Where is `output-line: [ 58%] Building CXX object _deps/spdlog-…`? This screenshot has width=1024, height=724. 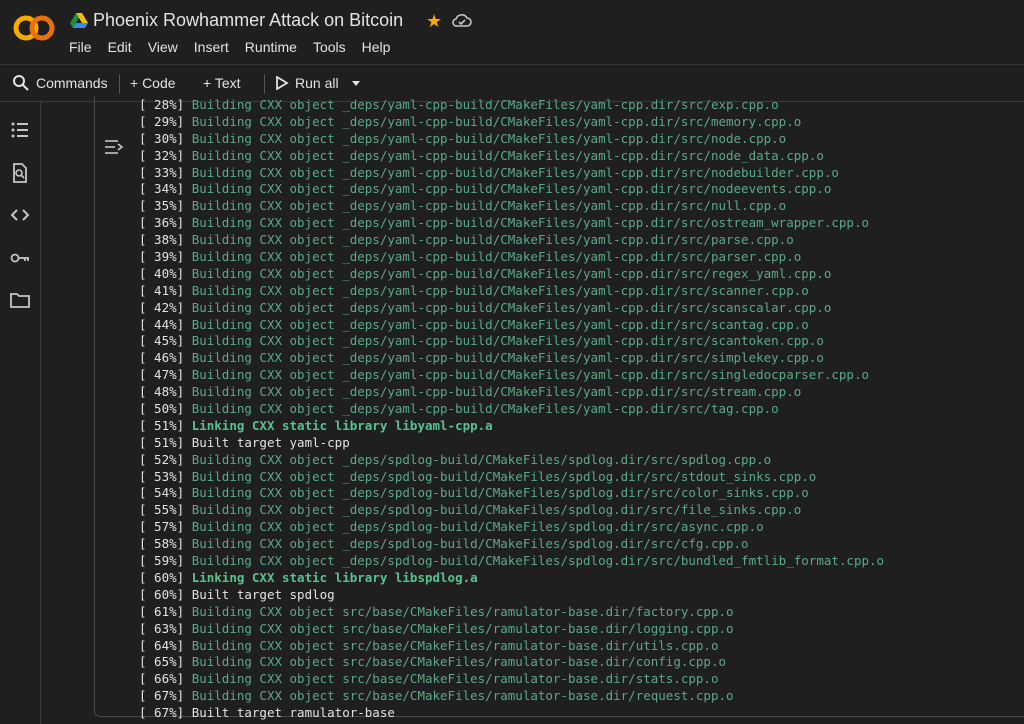
output-line: [ 58%] Building CXX object _deps/spdlog-… is located at coordinates (511, 544).